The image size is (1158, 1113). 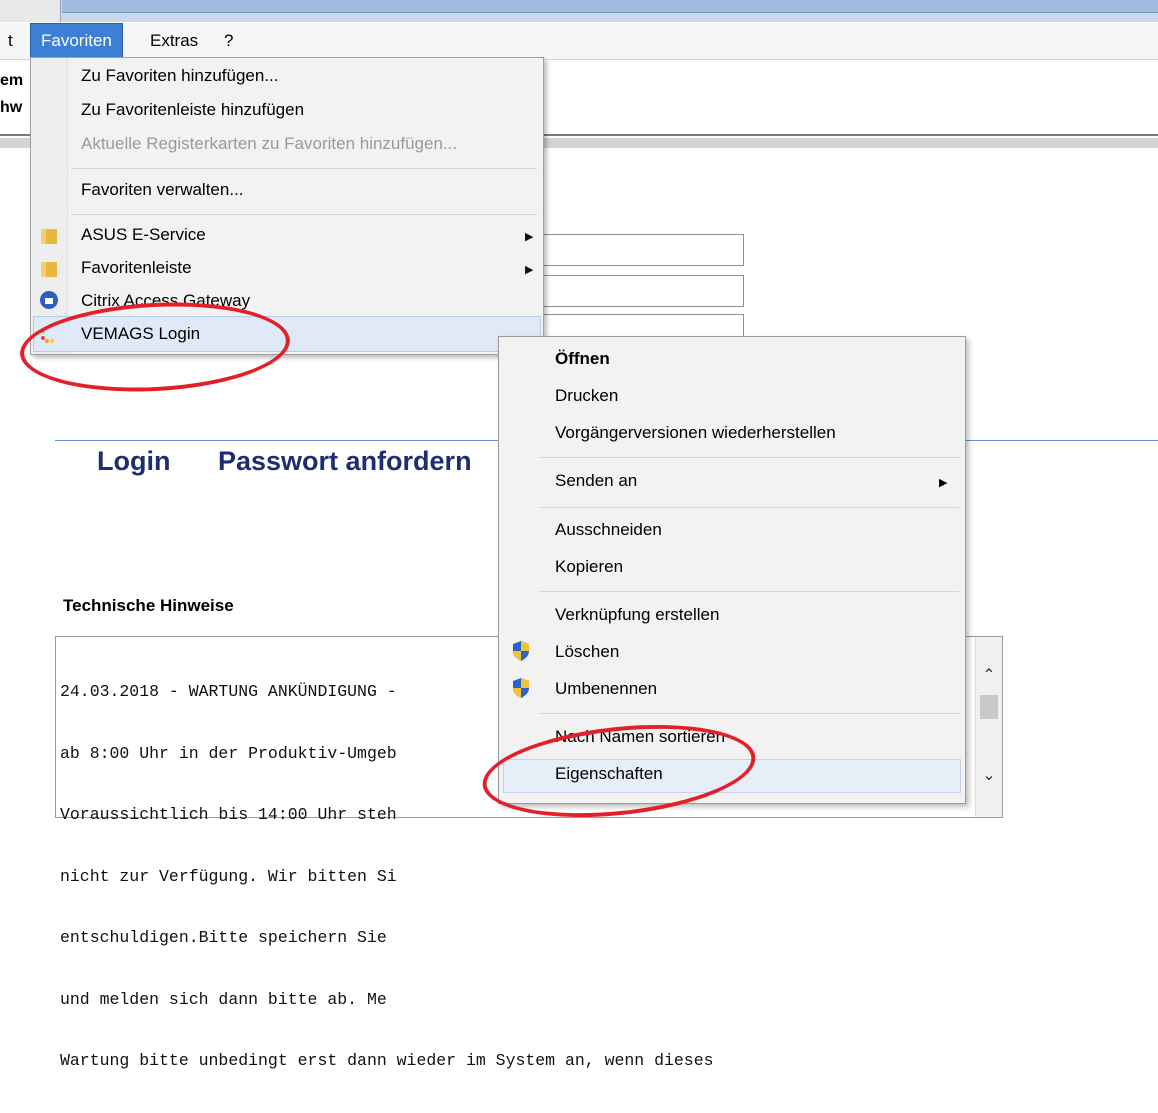 I want to click on citrix-icon, so click(x=49, y=300).